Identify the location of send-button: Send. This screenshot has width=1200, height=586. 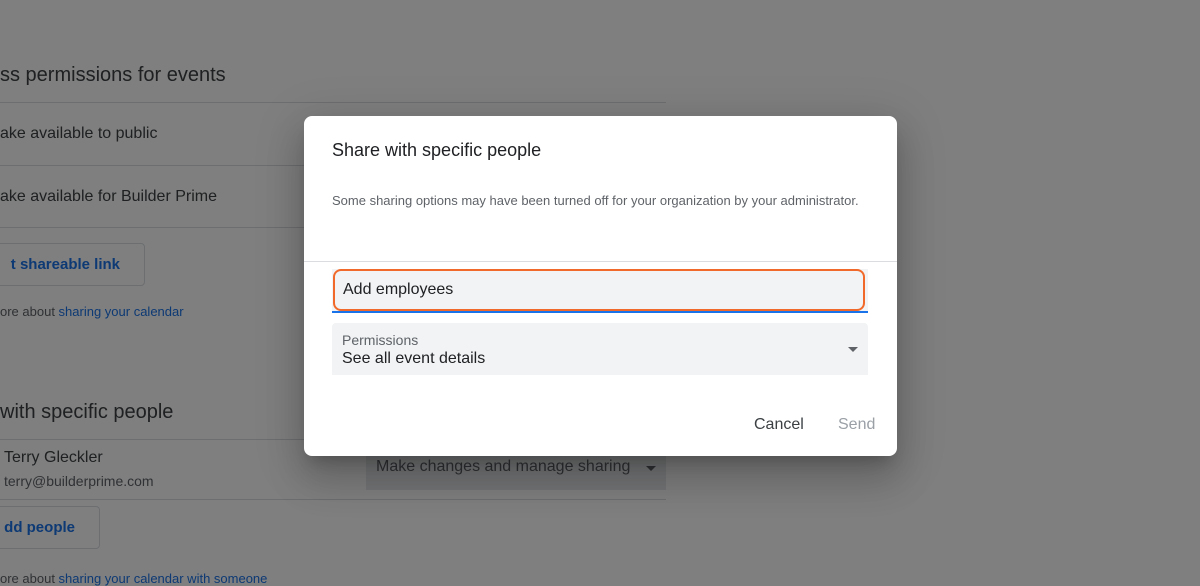
(856, 425).